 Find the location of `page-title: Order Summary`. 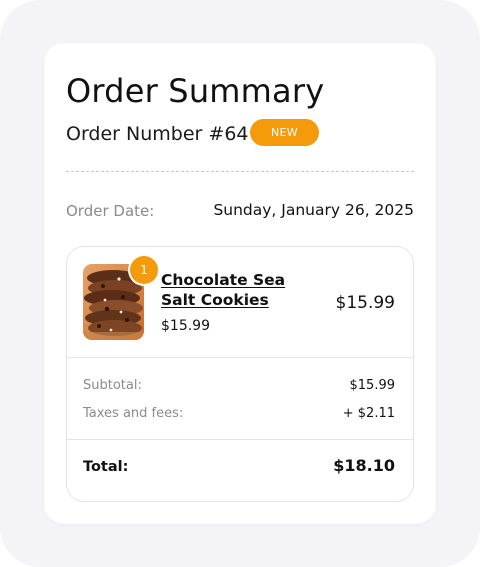

page-title: Order Summary is located at coordinates (195, 91).